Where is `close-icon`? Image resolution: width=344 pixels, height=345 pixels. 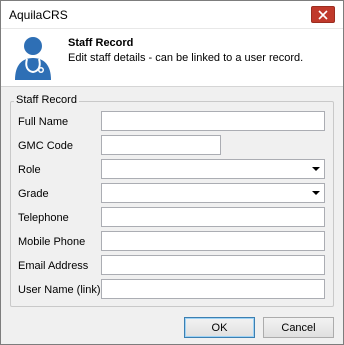 close-icon is located at coordinates (323, 14).